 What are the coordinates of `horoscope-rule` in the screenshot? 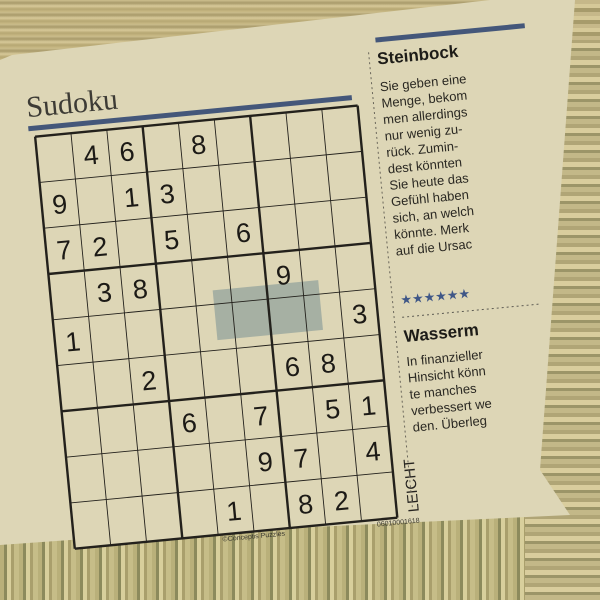 It's located at (450, 33).